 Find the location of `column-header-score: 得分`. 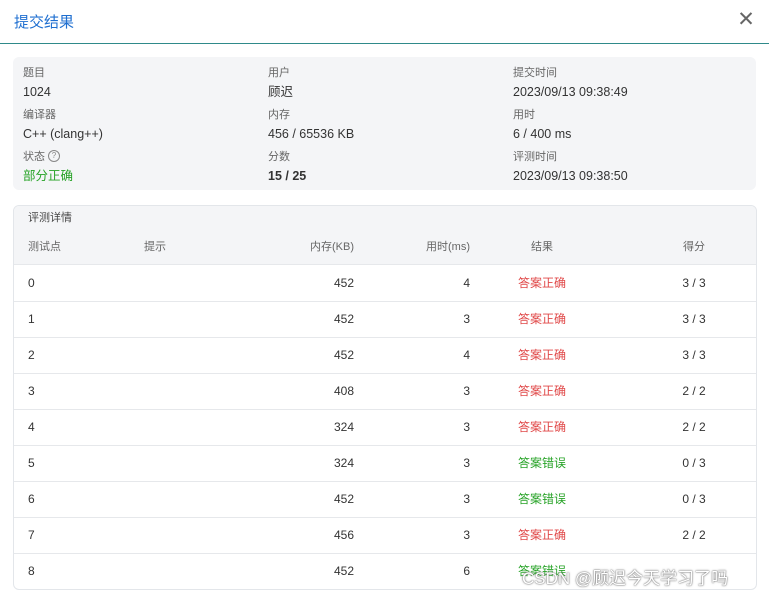

column-header-score: 得分 is located at coordinates (694, 247).